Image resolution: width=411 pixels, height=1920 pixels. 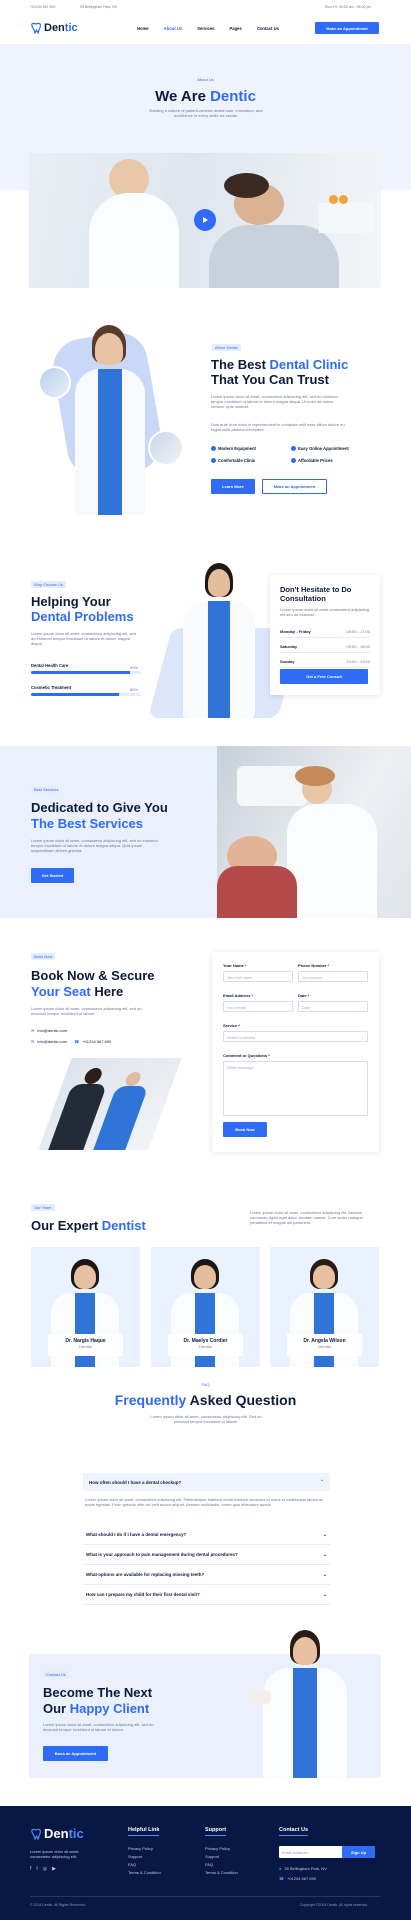 I want to click on booking-phone-email: ✉ info@dentic.com ☎ +01234 567 890, so click(x=71, y=1041).